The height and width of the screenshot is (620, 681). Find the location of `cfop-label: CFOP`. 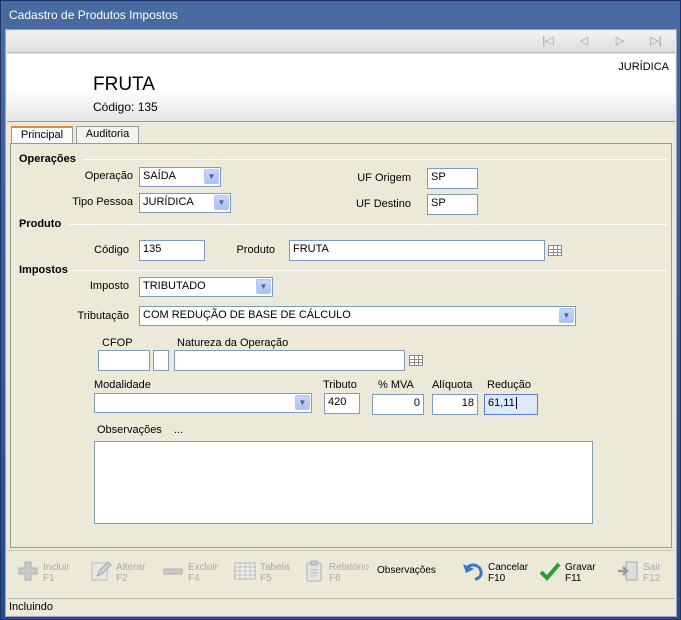

cfop-label: CFOP is located at coordinates (117, 343).